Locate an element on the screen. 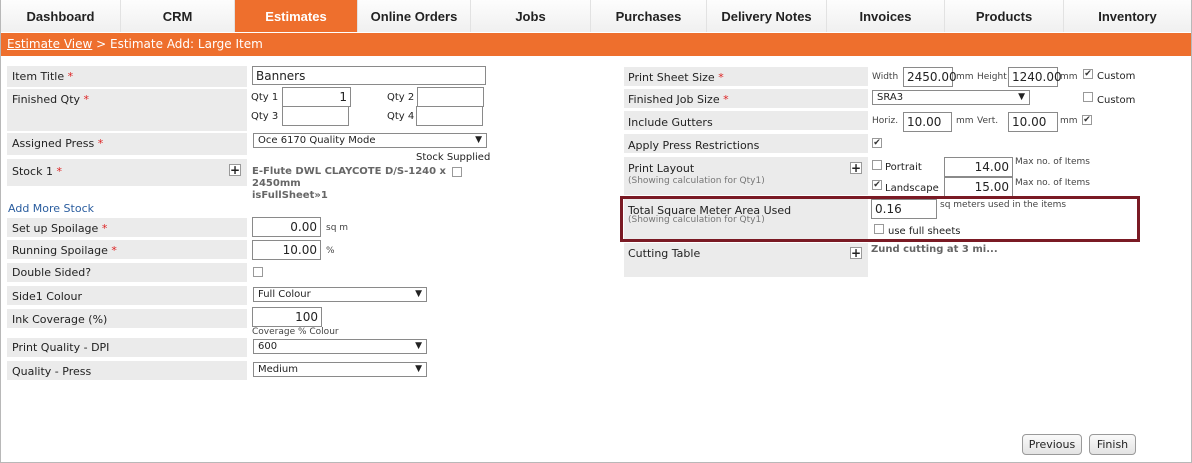  width-label: Width is located at coordinates (885, 77).